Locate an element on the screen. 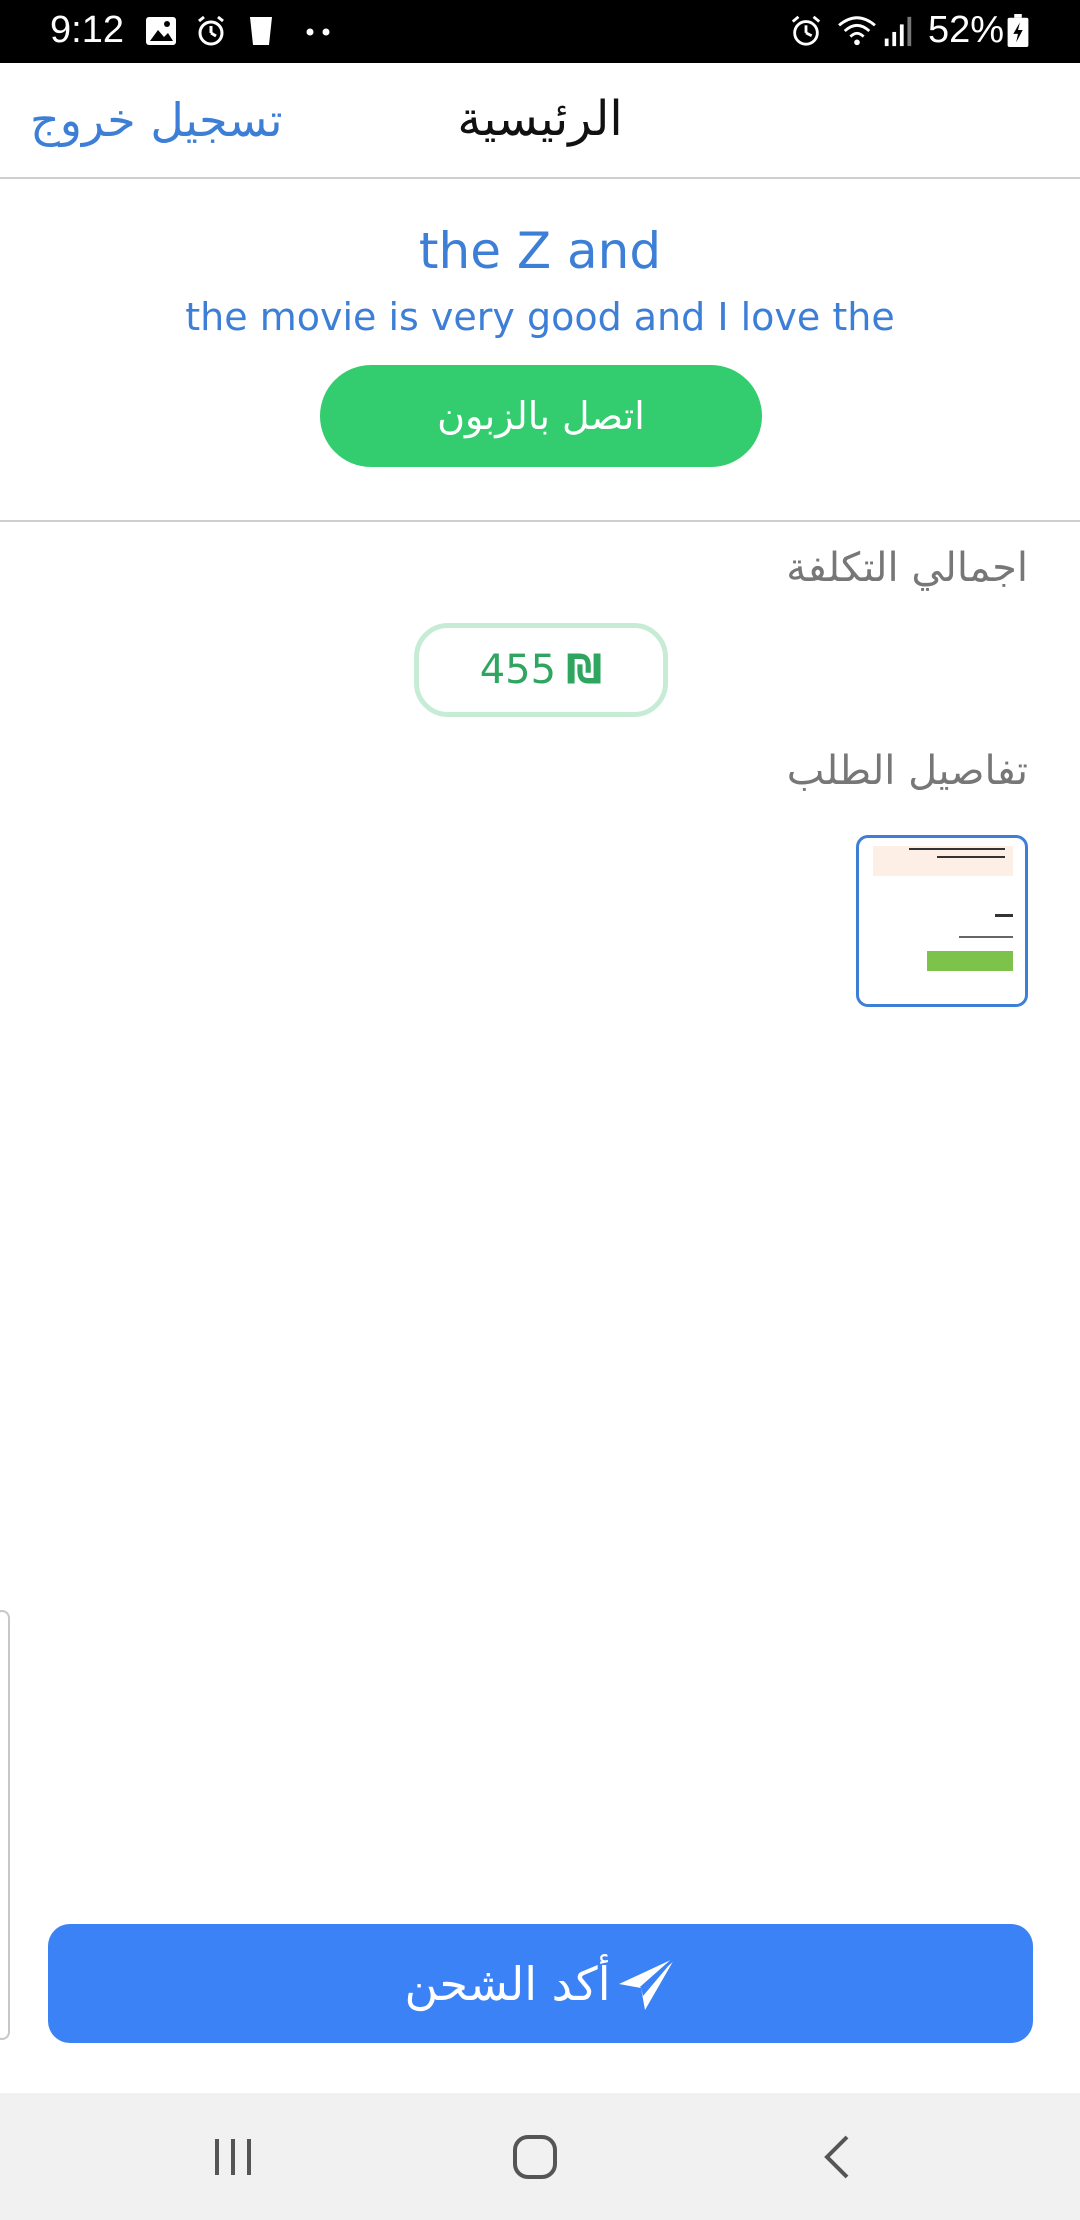  system-nav-bar is located at coordinates (540, 2156).